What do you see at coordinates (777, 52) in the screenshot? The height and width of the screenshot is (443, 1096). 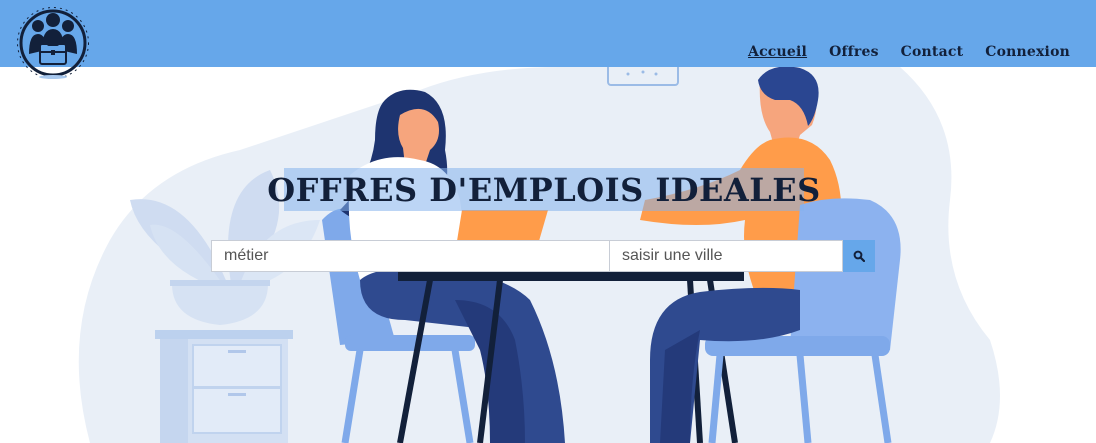 I see `nav-link-accueil: Accueil` at bounding box center [777, 52].